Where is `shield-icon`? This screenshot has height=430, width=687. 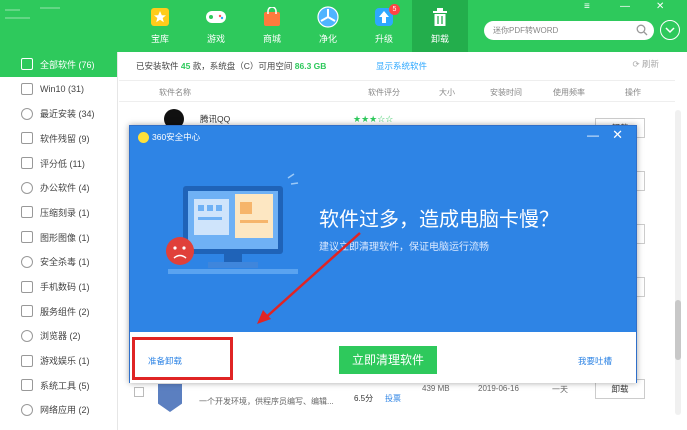
shield-icon is located at coordinates (27, 261).